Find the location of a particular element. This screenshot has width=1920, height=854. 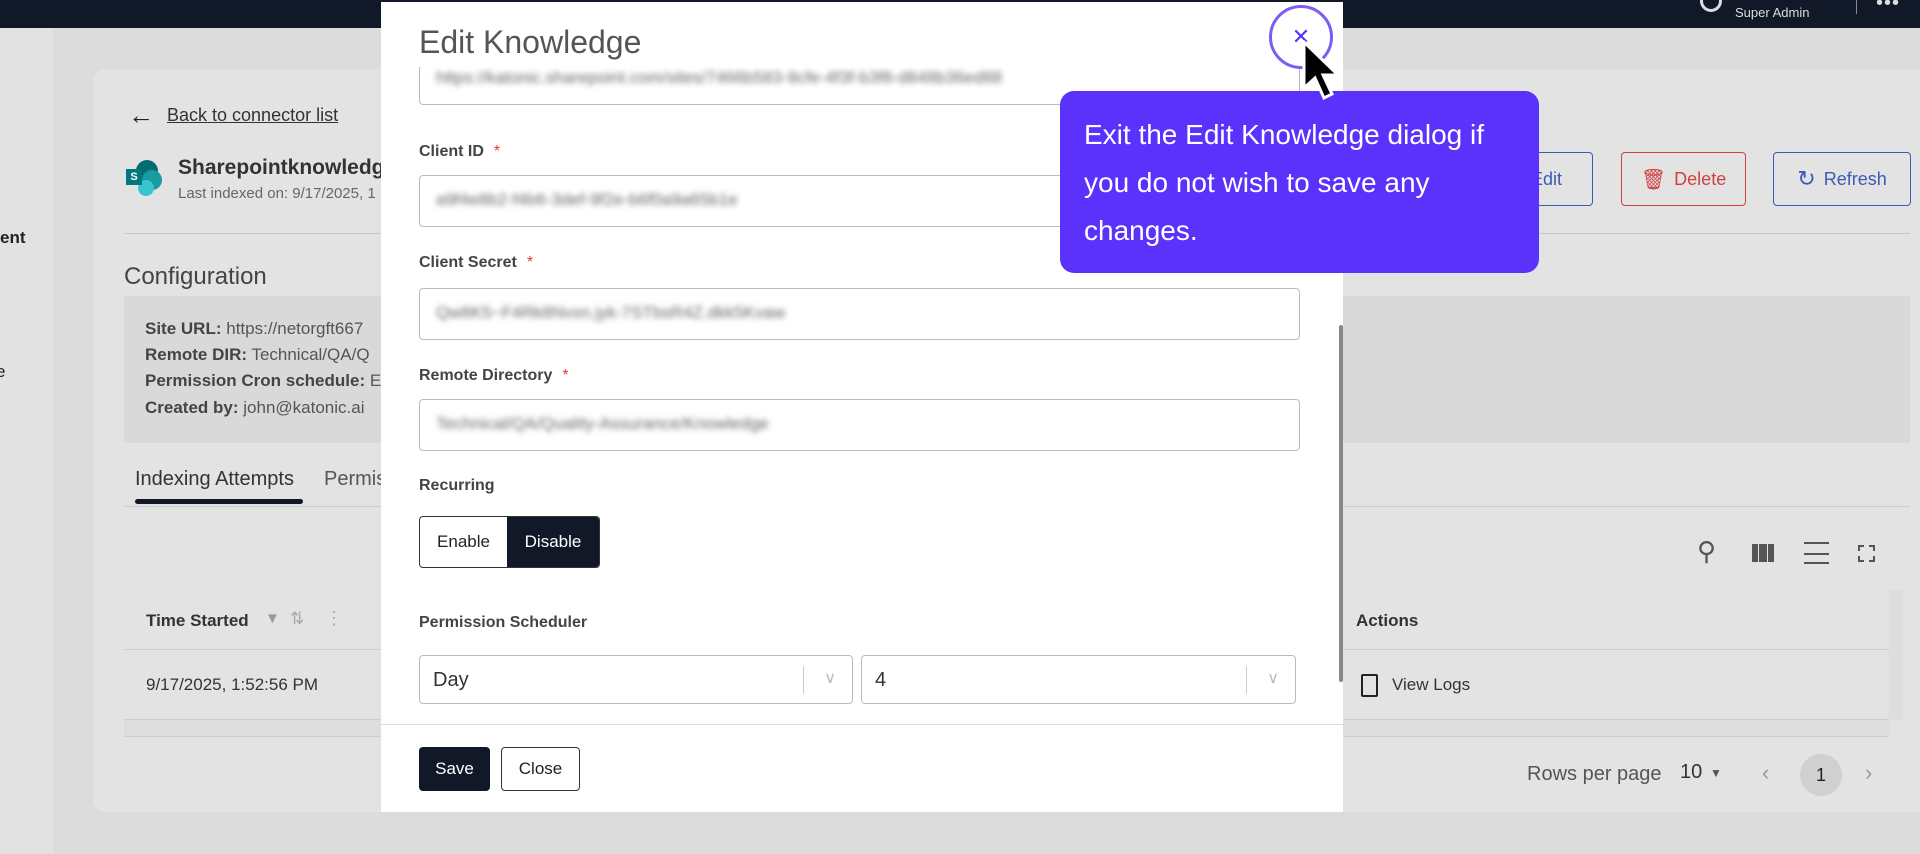

client-secret-label: Client Secret * is located at coordinates (476, 262).